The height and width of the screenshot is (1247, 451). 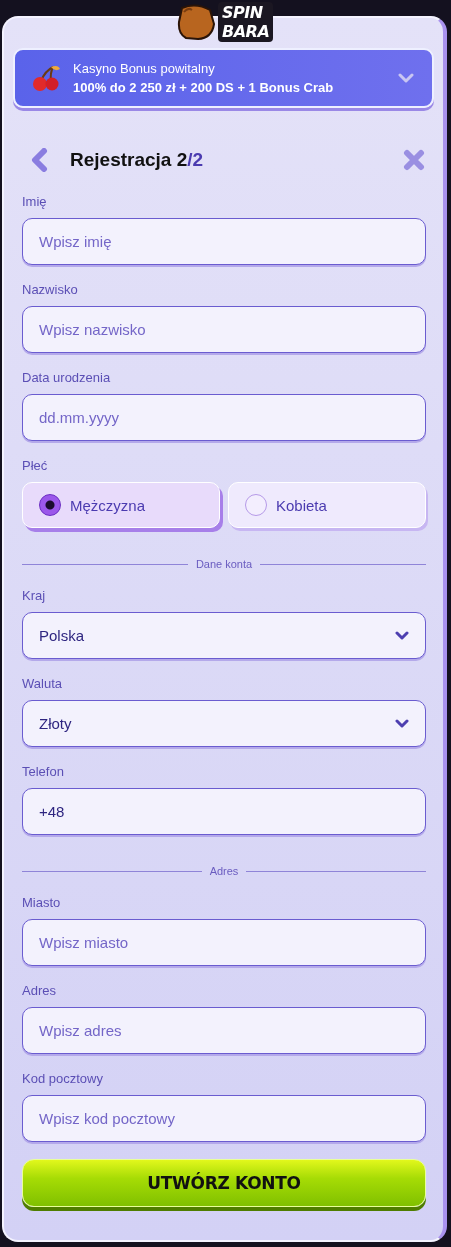 I want to click on field-label: Imię, so click(x=35, y=202).